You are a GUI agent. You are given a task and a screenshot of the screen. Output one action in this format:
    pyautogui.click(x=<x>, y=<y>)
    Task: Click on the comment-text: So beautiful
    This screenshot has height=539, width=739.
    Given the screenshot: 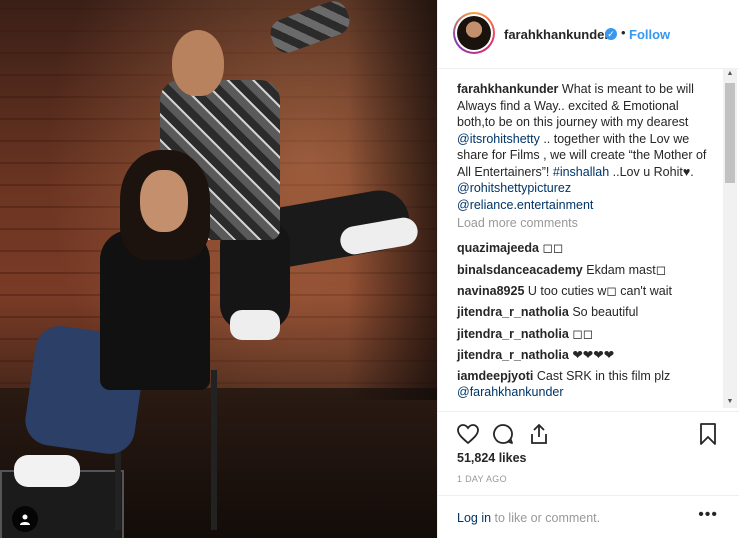 What is the action you would take?
    pyautogui.click(x=603, y=312)
    